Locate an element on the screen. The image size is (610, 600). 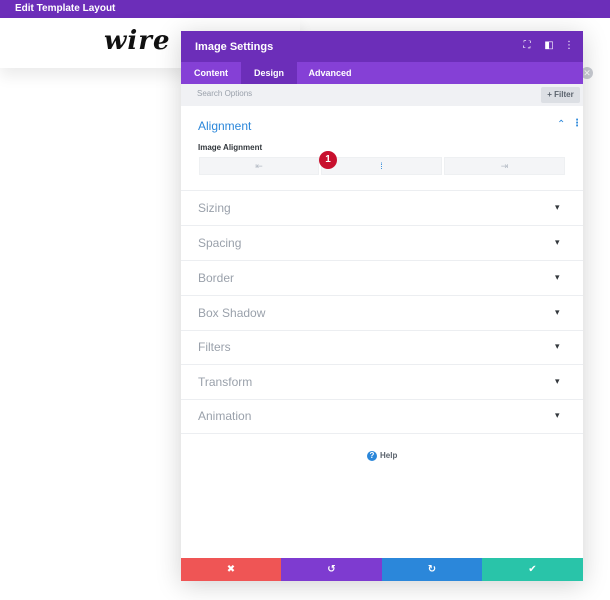
align-center-icon: ⁞ is located at coordinates (381, 166).